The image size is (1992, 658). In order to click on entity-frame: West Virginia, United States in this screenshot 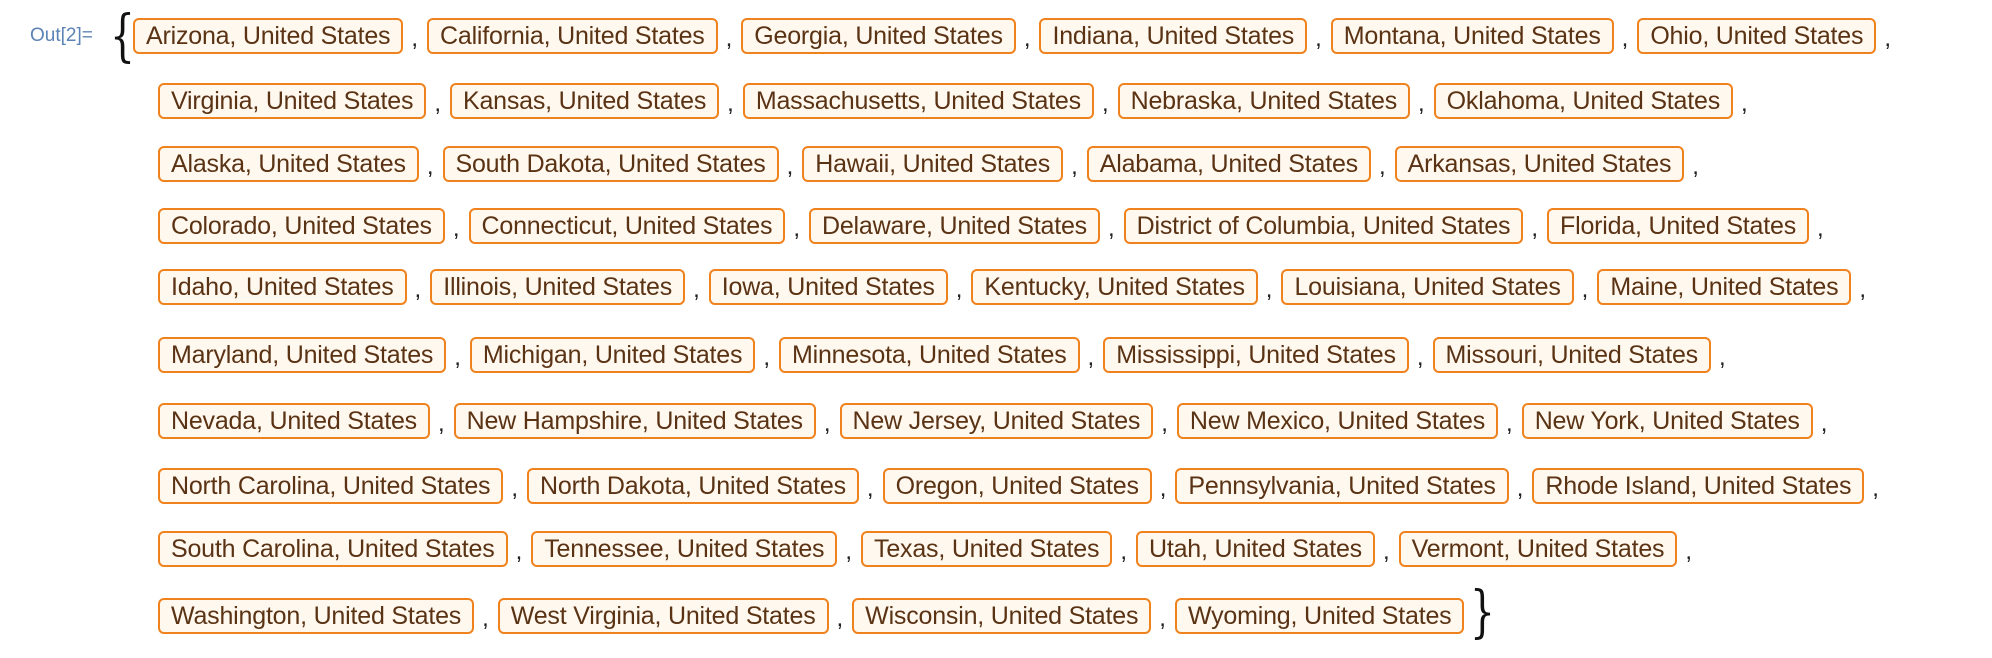, I will do `click(663, 616)`.